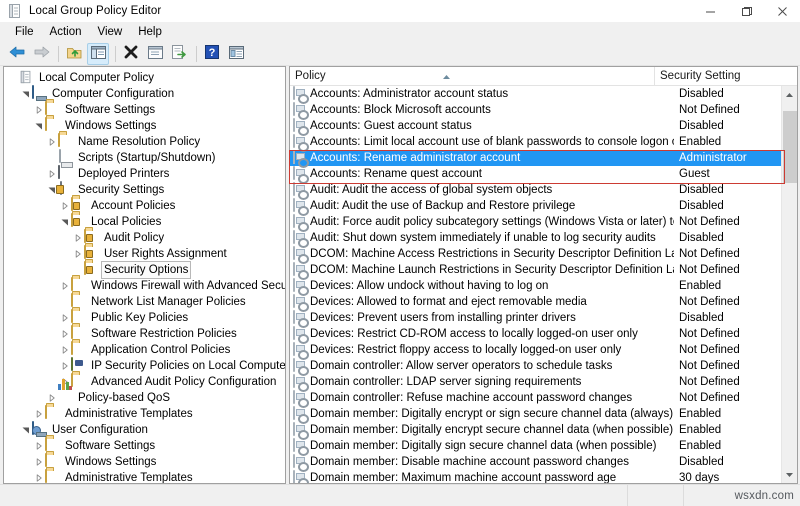 Image resolution: width=800 pixels, height=506 pixels. Describe the element at coordinates (700, 286) in the screenshot. I see `security-setting-cell: Enabled` at that location.